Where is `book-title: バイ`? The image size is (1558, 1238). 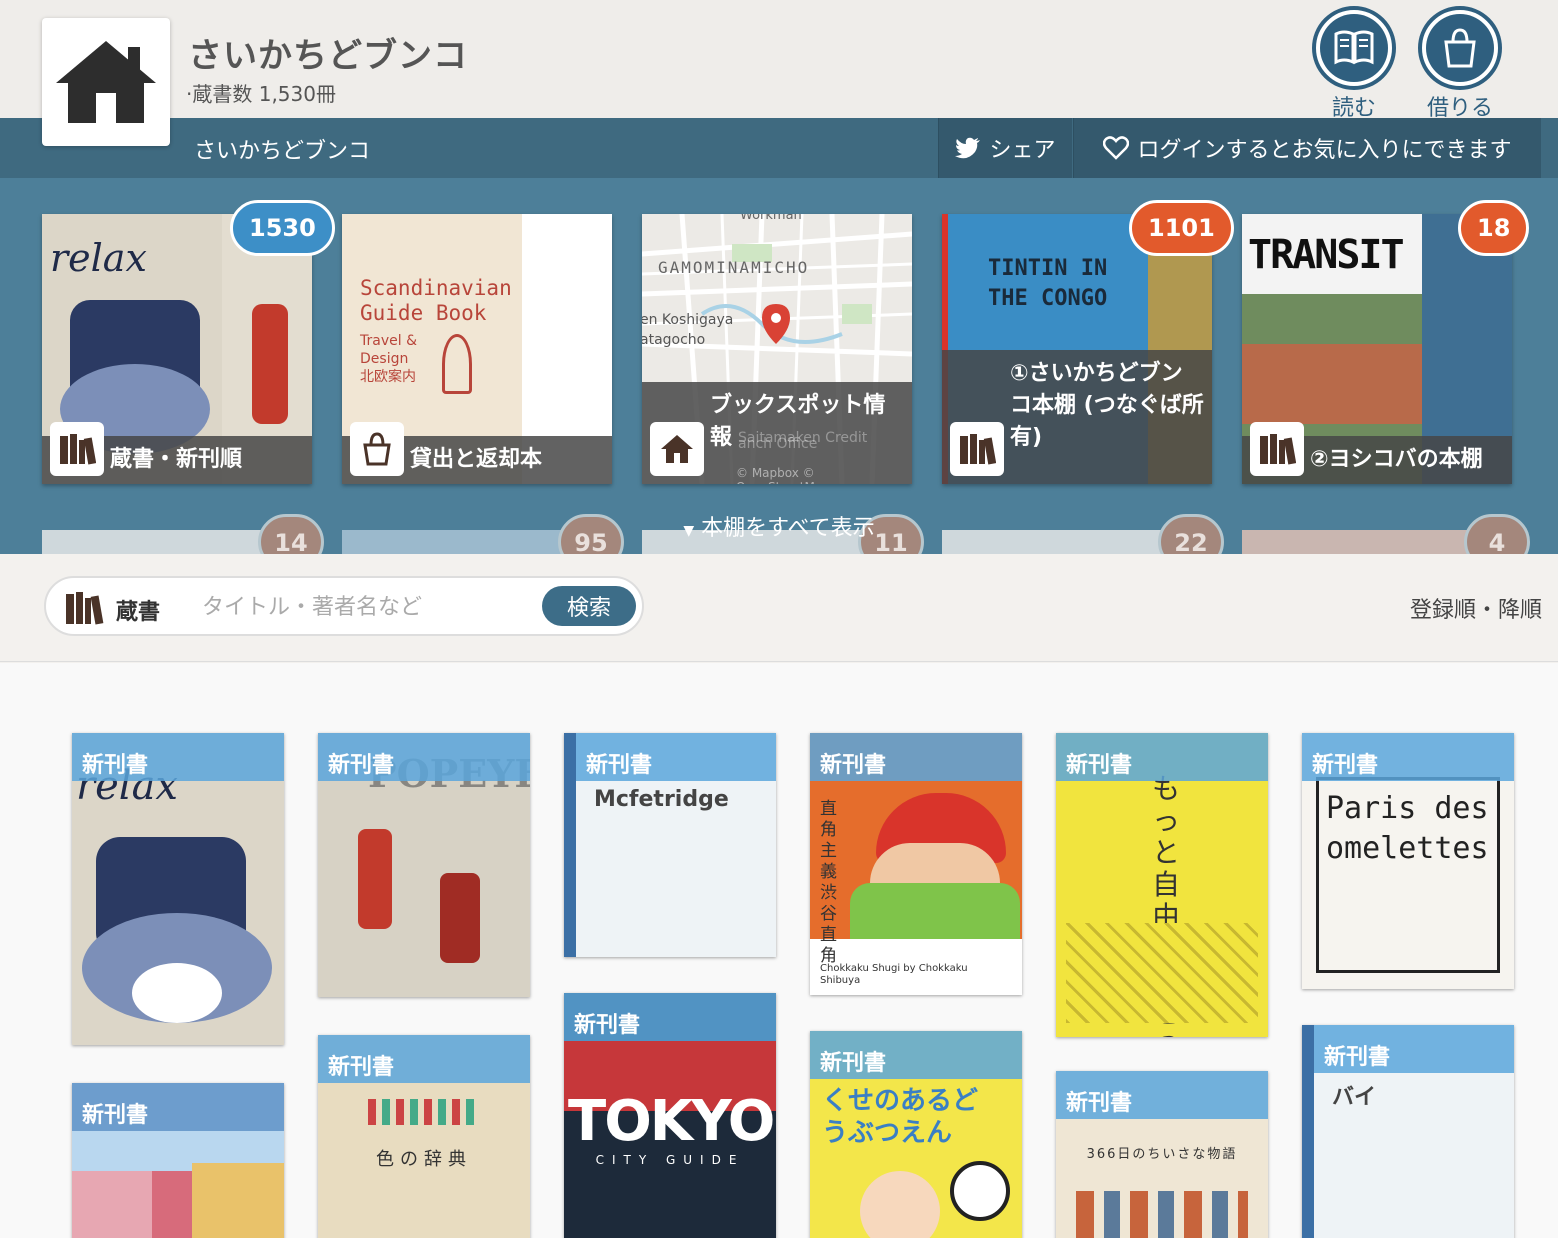
book-title: バイ is located at coordinates (1354, 1097).